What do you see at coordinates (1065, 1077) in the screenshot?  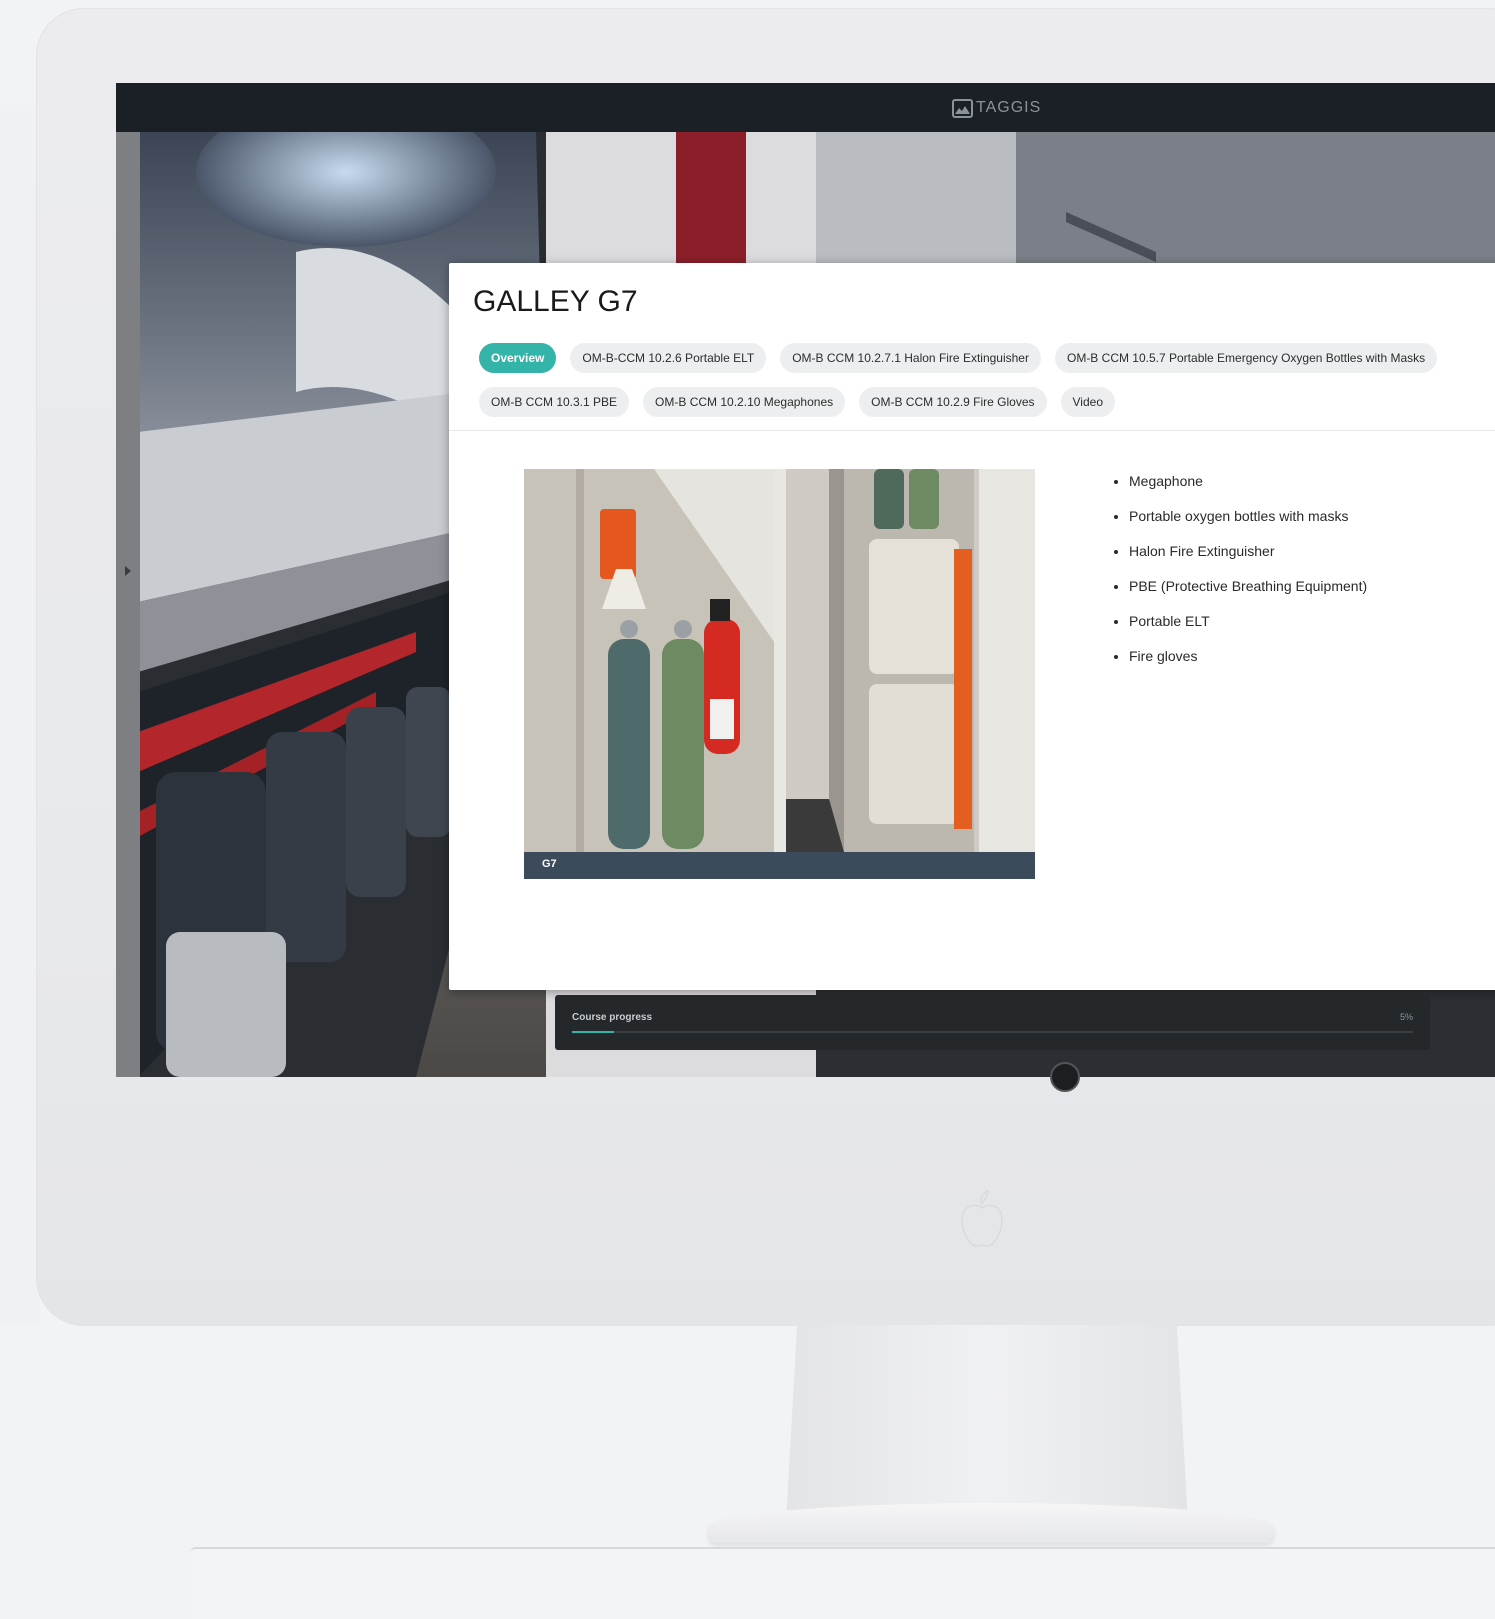 I see `navigation-hotspot` at bounding box center [1065, 1077].